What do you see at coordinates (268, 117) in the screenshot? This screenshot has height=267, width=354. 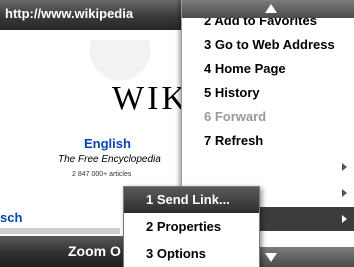 I see `menu-item: 6 Forward` at bounding box center [268, 117].